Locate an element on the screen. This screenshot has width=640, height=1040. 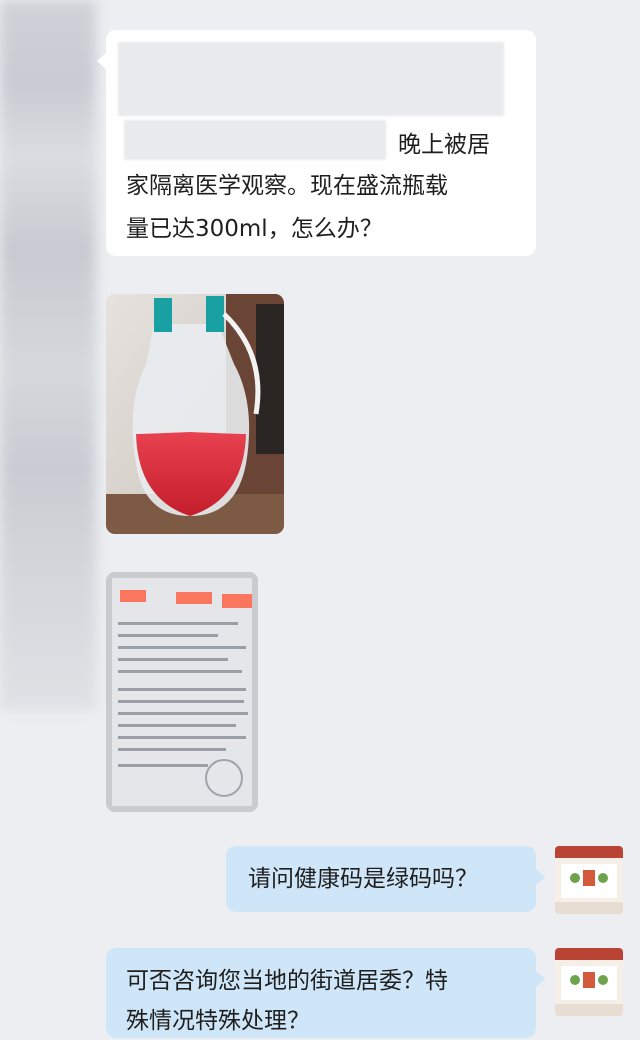
blurred-contact-avatars is located at coordinates (48, 355).